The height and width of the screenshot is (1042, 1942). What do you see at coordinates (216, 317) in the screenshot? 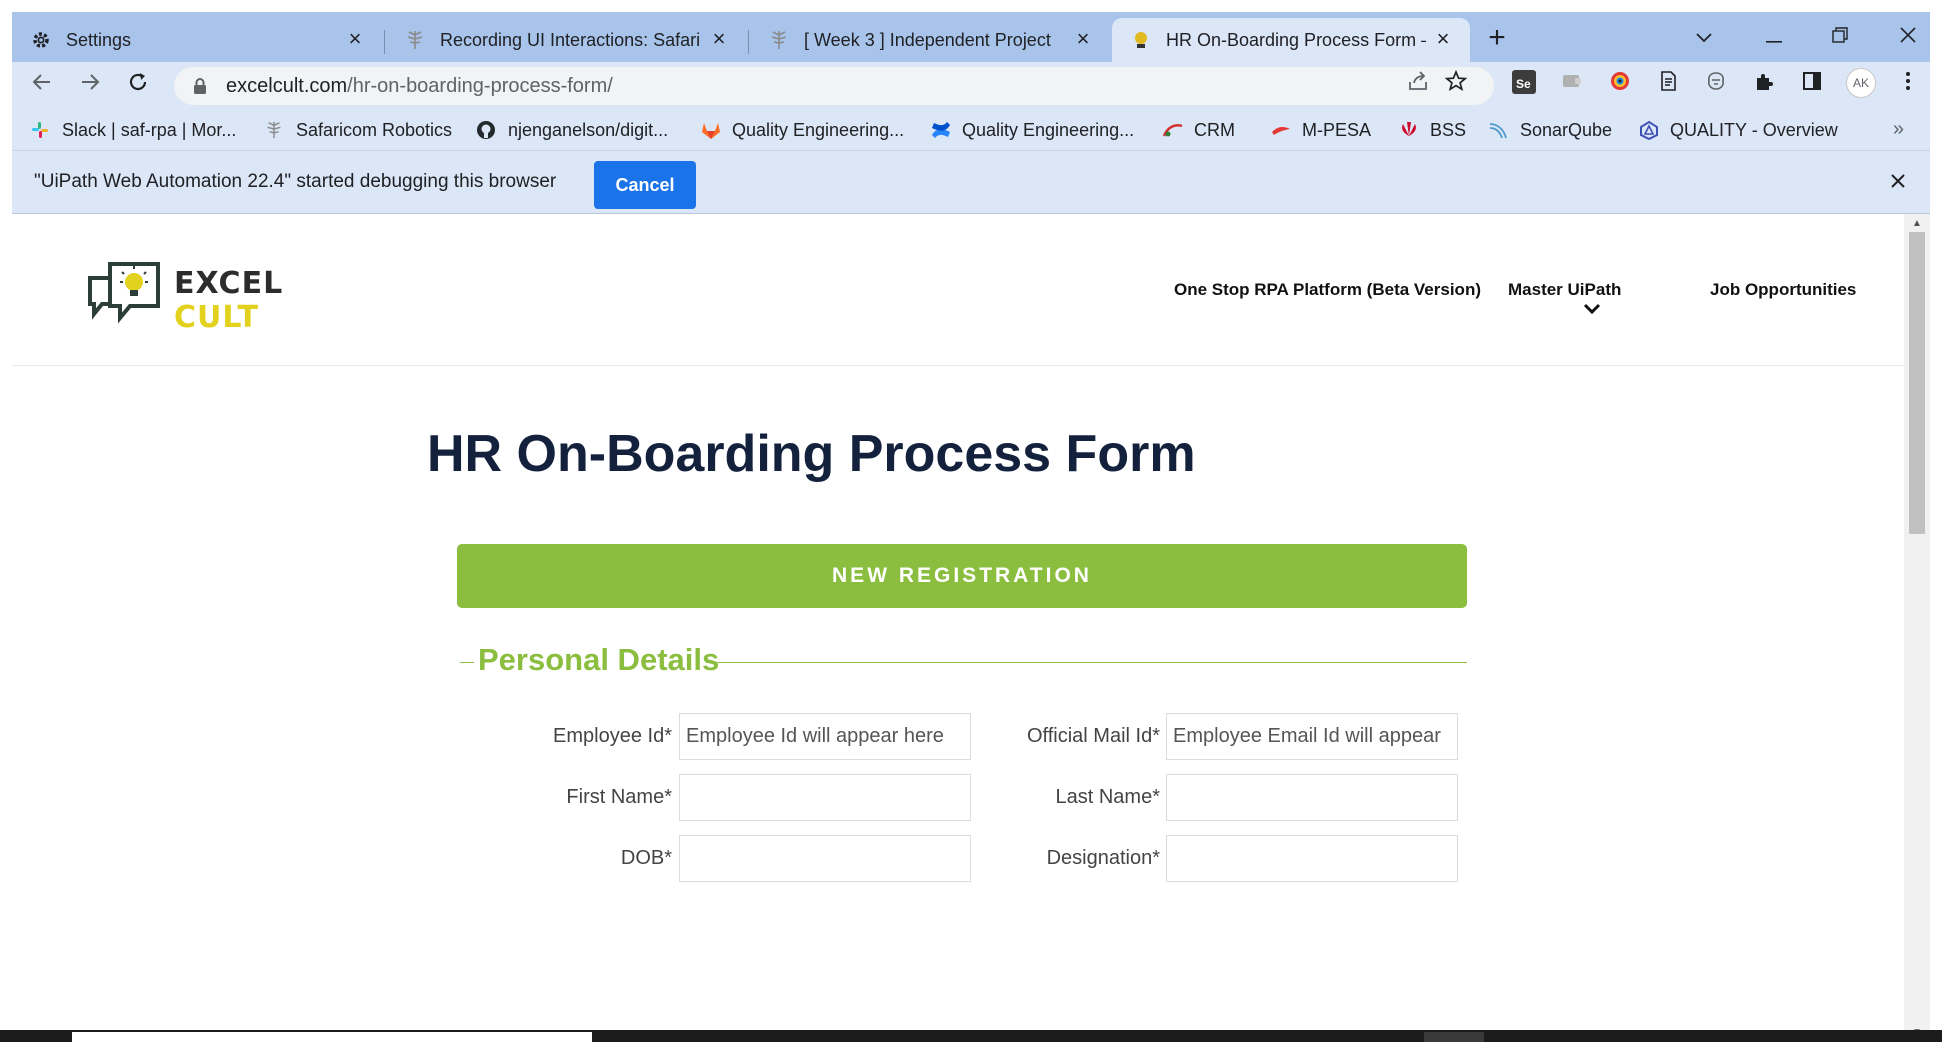
I see `logo-text-cult: CULT` at bounding box center [216, 317].